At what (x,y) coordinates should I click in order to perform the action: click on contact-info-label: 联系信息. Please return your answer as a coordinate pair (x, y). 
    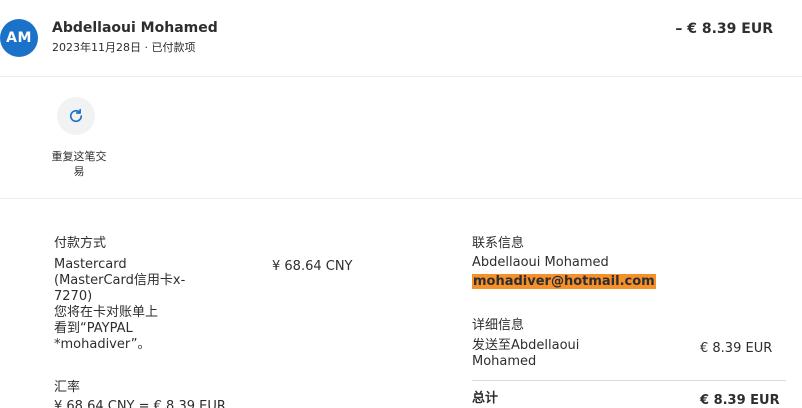
    Looking at the image, I should click on (498, 243).